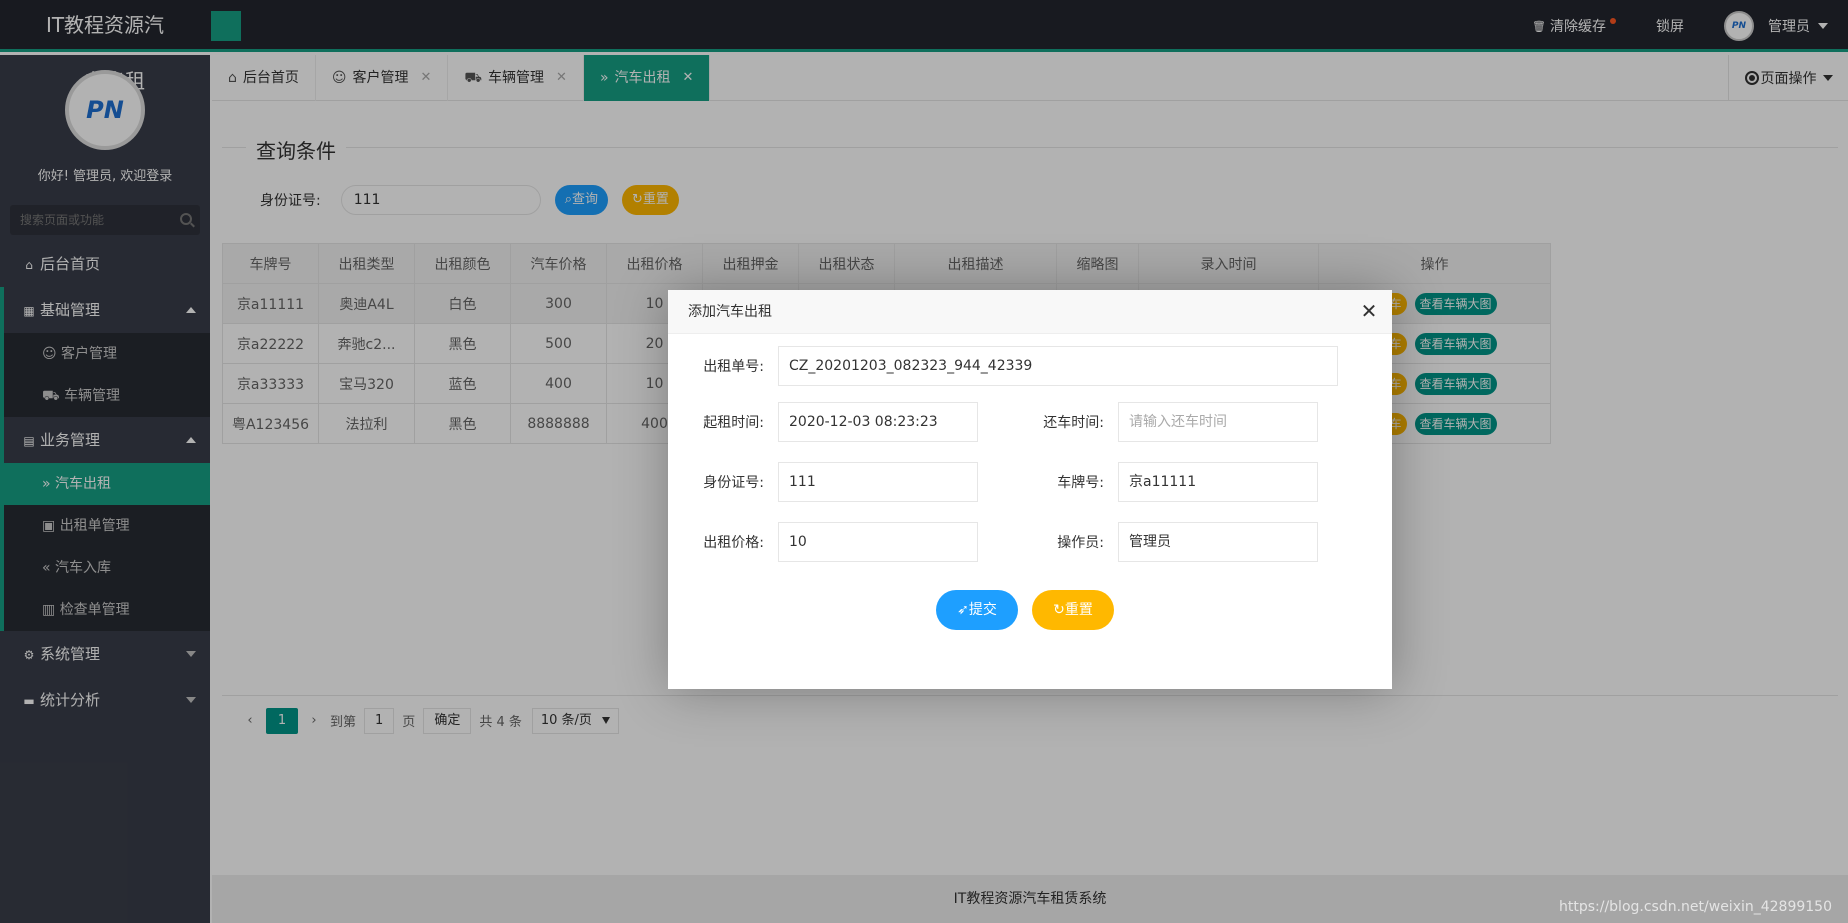 This screenshot has width=1848, height=923. Describe the element at coordinates (1574, 26) in the screenshot. I see `clear-cache-button: 🗑 清除缓存` at that location.